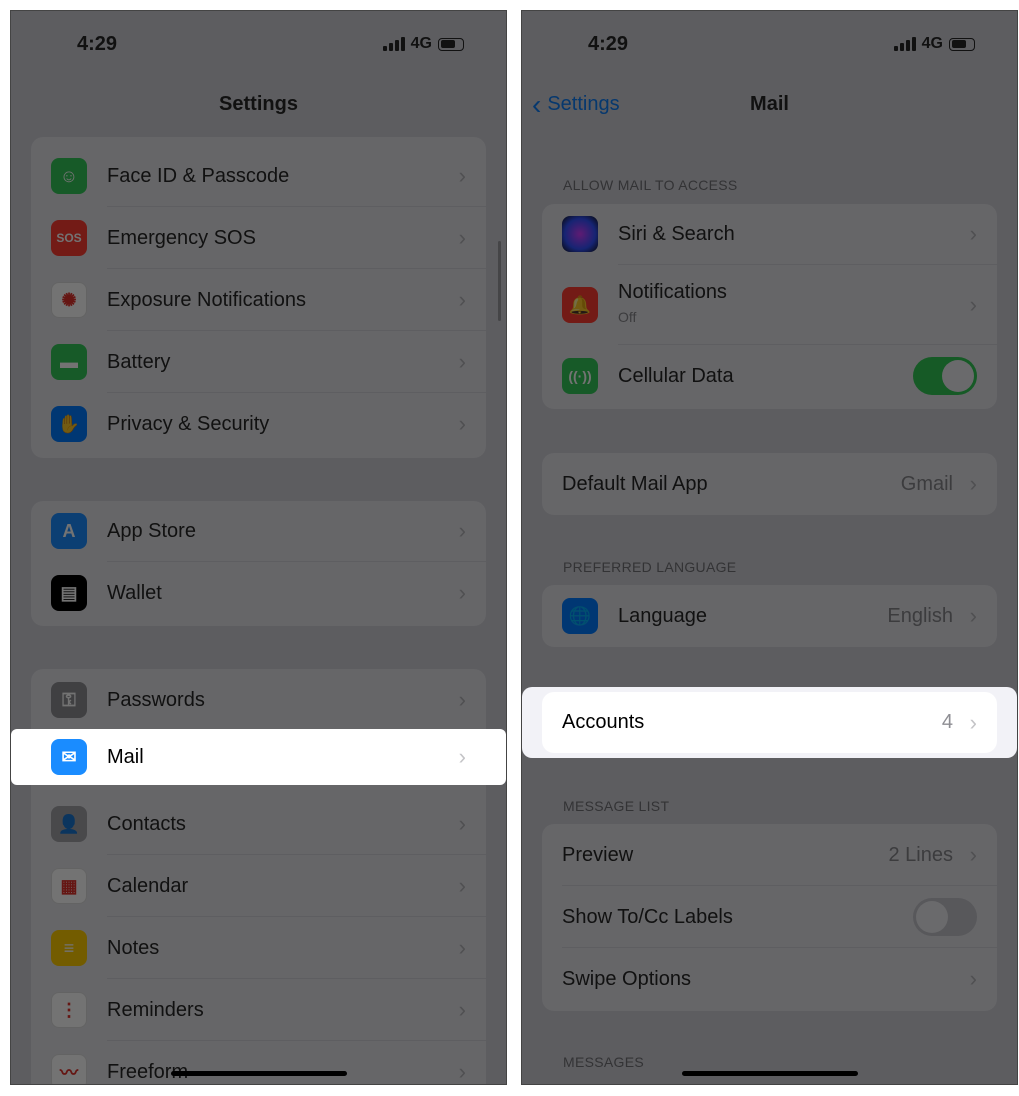 This screenshot has height=1096, width=1019. What do you see at coordinates (97, 44) in the screenshot?
I see `status-time: 4:29` at bounding box center [97, 44].